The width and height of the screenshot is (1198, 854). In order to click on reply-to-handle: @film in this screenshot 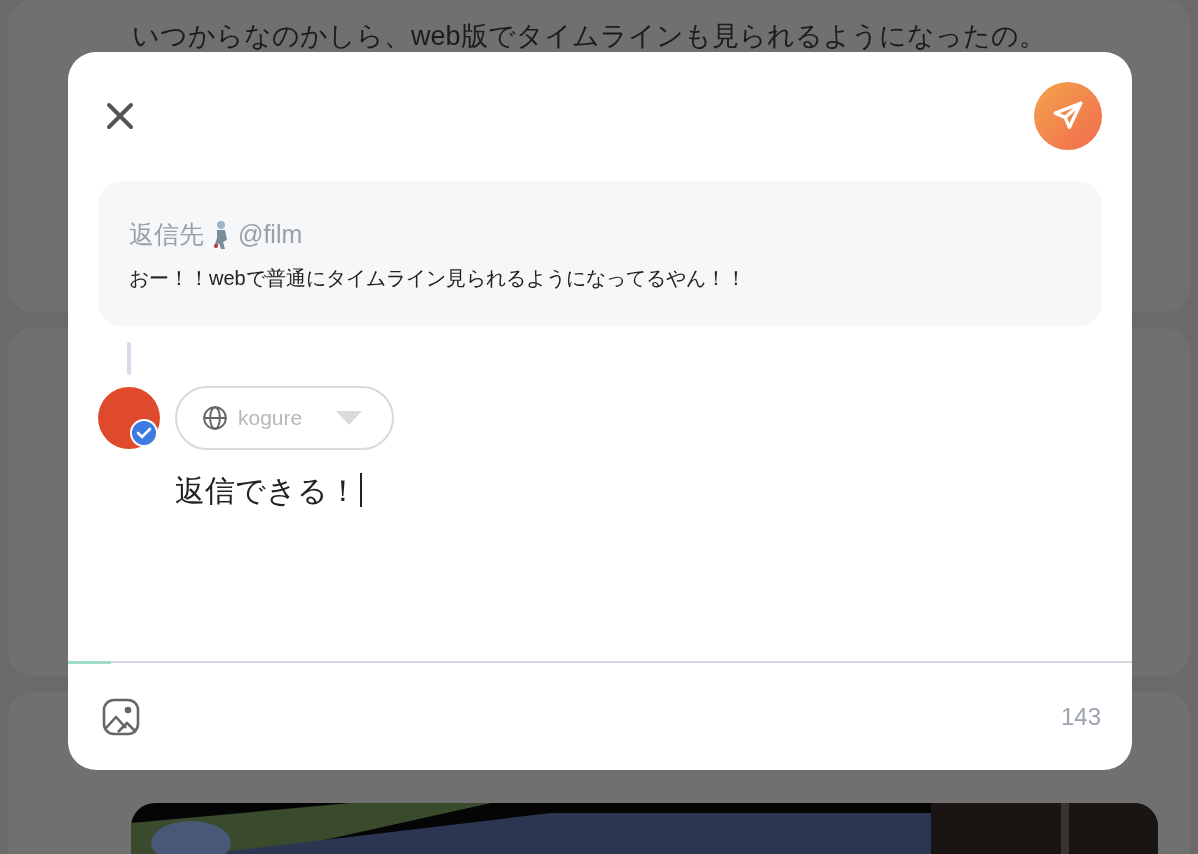, I will do `click(270, 235)`.